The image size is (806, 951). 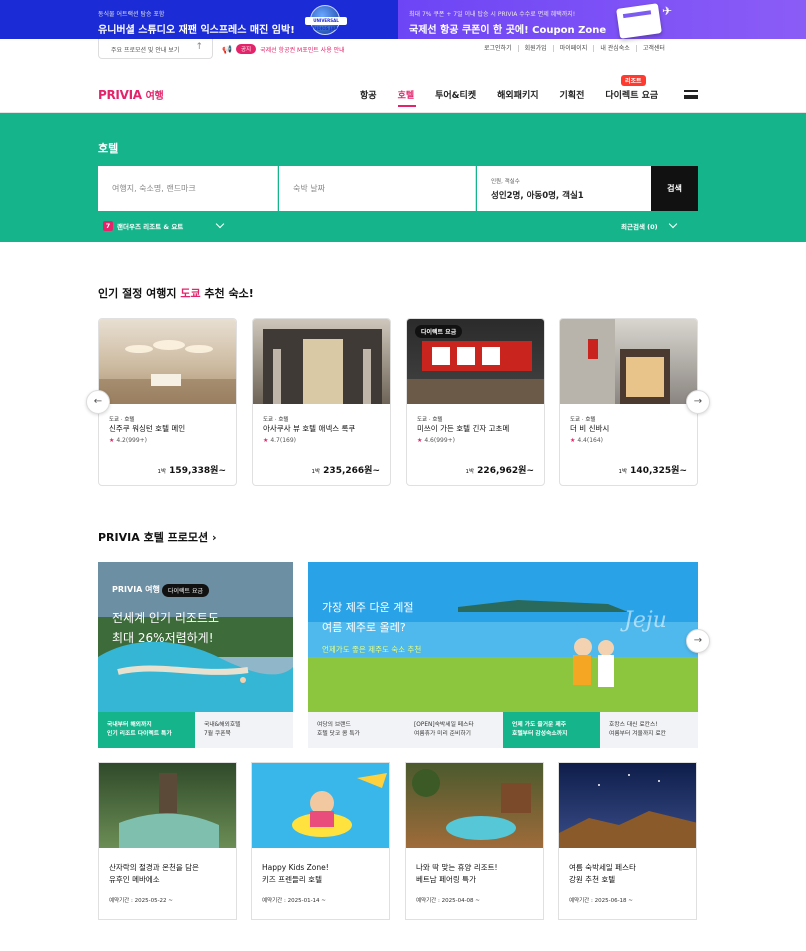 I want to click on promo-card: 여름 숙박세일 페스타 강원 추천 호텔 예약기간 : 2025-06-18 ~, so click(x=627, y=841).